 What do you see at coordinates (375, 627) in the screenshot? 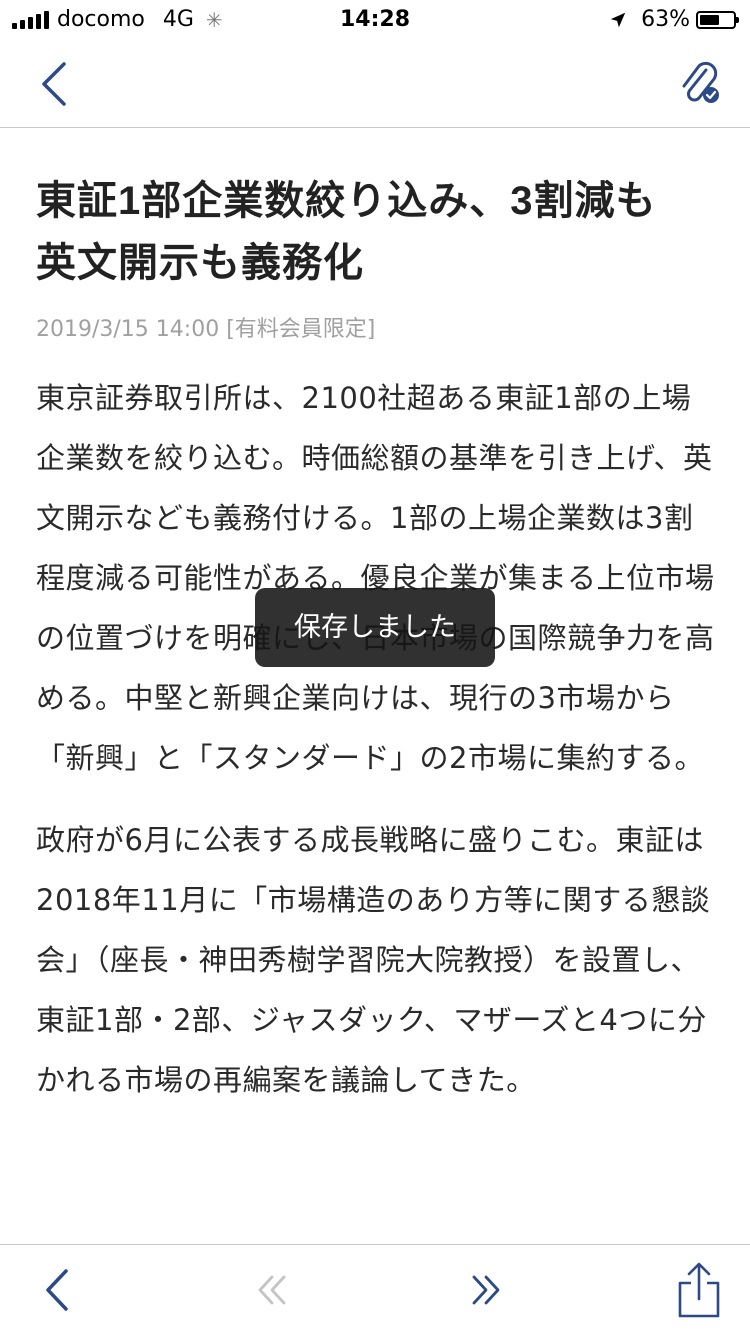
I see `saved-toast: 保存しました` at bounding box center [375, 627].